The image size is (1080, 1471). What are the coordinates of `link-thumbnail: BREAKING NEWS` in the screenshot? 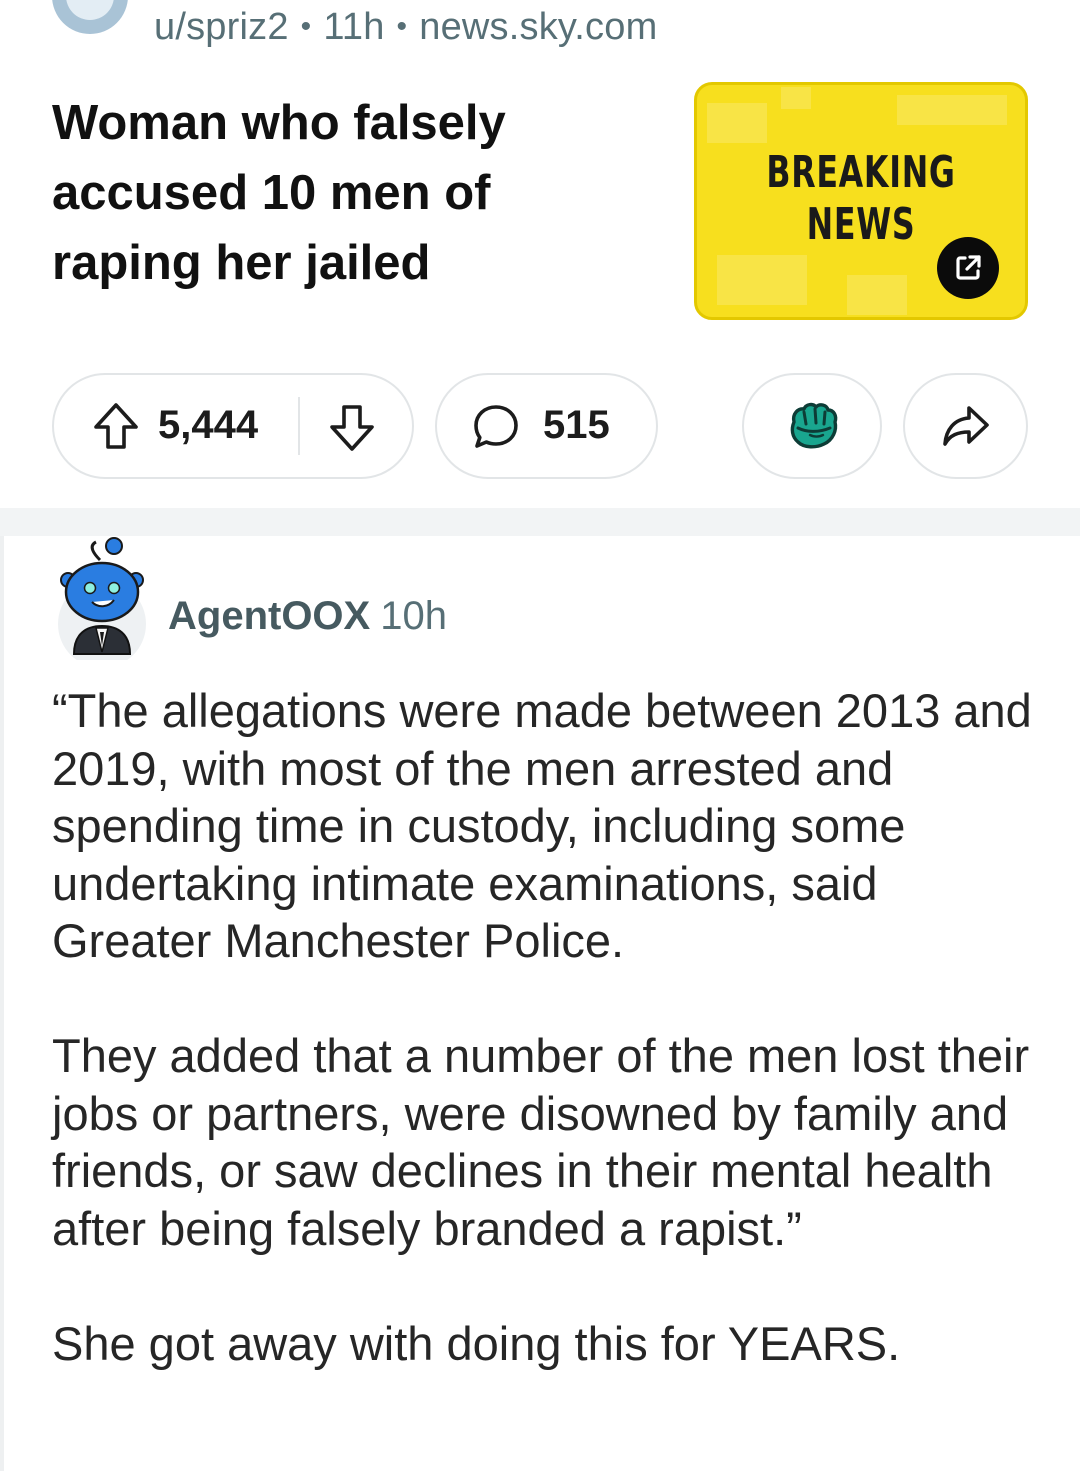 It's located at (861, 201).